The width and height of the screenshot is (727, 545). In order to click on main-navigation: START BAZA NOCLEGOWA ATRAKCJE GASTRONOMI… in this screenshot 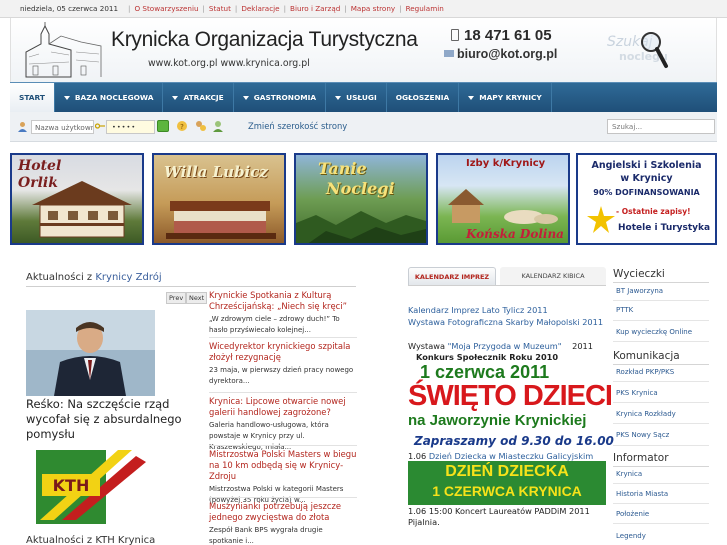, I will do `click(363, 97)`.